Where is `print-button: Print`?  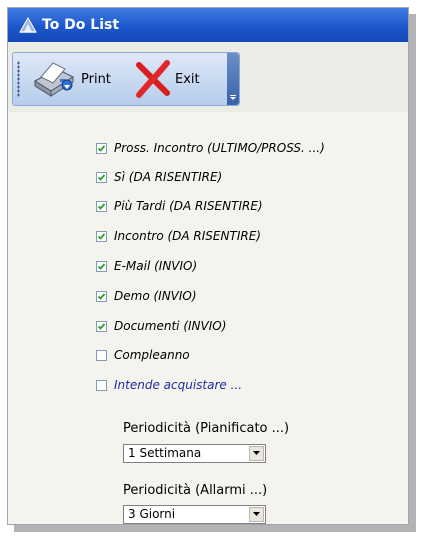 print-button: Print is located at coordinates (69, 79).